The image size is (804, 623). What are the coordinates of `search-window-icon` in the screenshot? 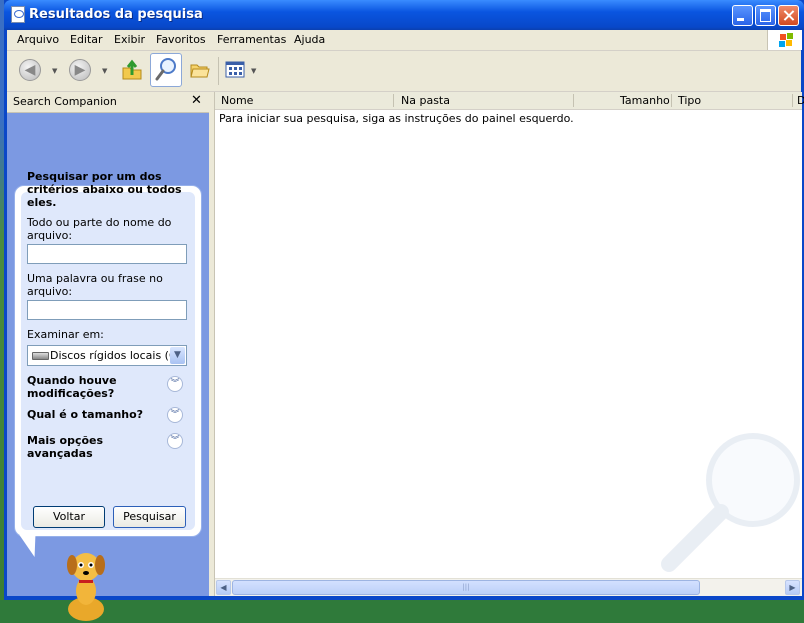 It's located at (18, 14).